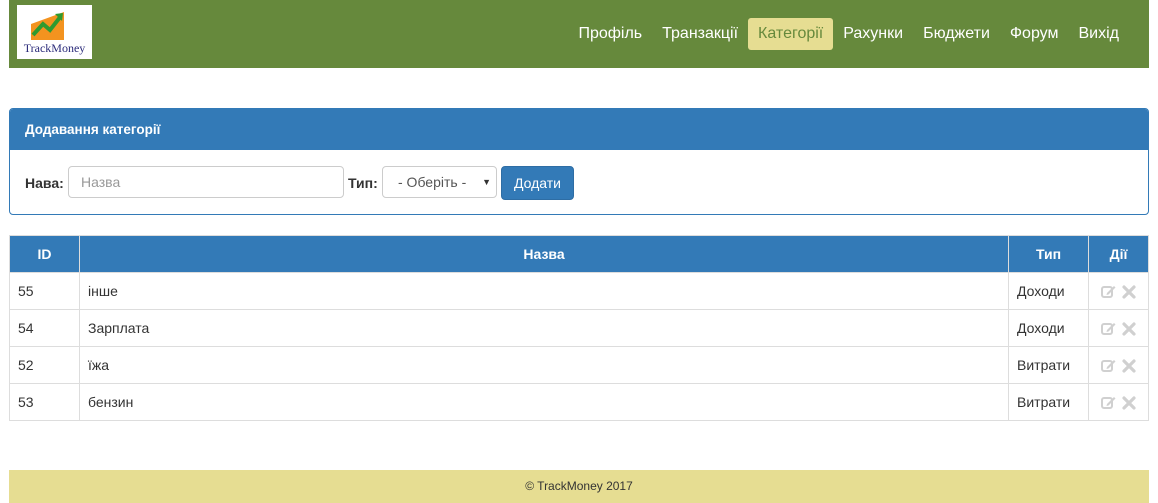 The image size is (1158, 503). Describe the element at coordinates (544, 402) in the screenshot. I see `cell-name: бензин` at that location.